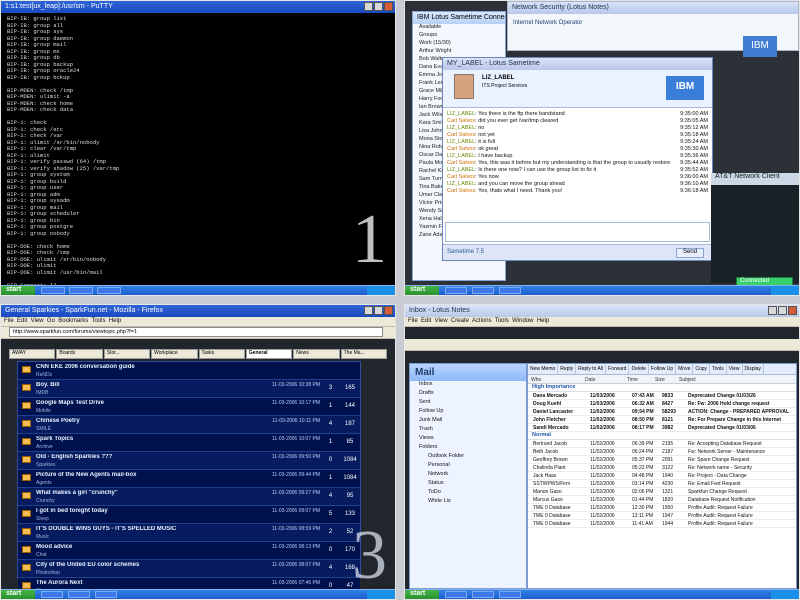 The image size is (800, 600). I want to click on mail-toolbar-button: Delete, so click(639, 369).